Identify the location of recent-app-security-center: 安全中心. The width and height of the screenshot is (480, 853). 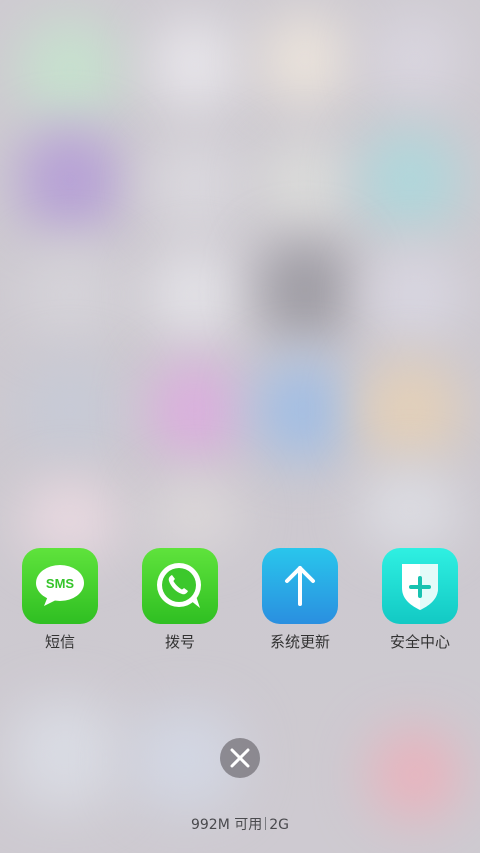
(420, 599).